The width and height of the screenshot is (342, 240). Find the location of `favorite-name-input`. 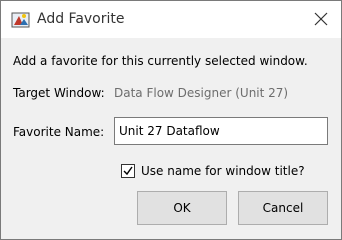

favorite-name-input is located at coordinates (221, 131).